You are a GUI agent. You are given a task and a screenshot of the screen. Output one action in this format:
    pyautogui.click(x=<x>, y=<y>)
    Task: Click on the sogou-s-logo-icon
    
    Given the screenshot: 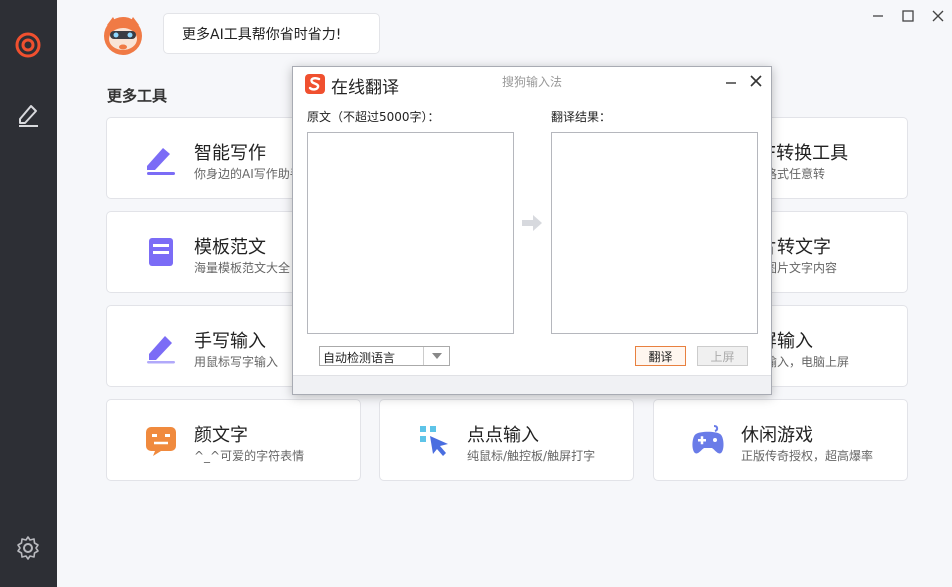 What is the action you would take?
    pyautogui.click(x=315, y=84)
    